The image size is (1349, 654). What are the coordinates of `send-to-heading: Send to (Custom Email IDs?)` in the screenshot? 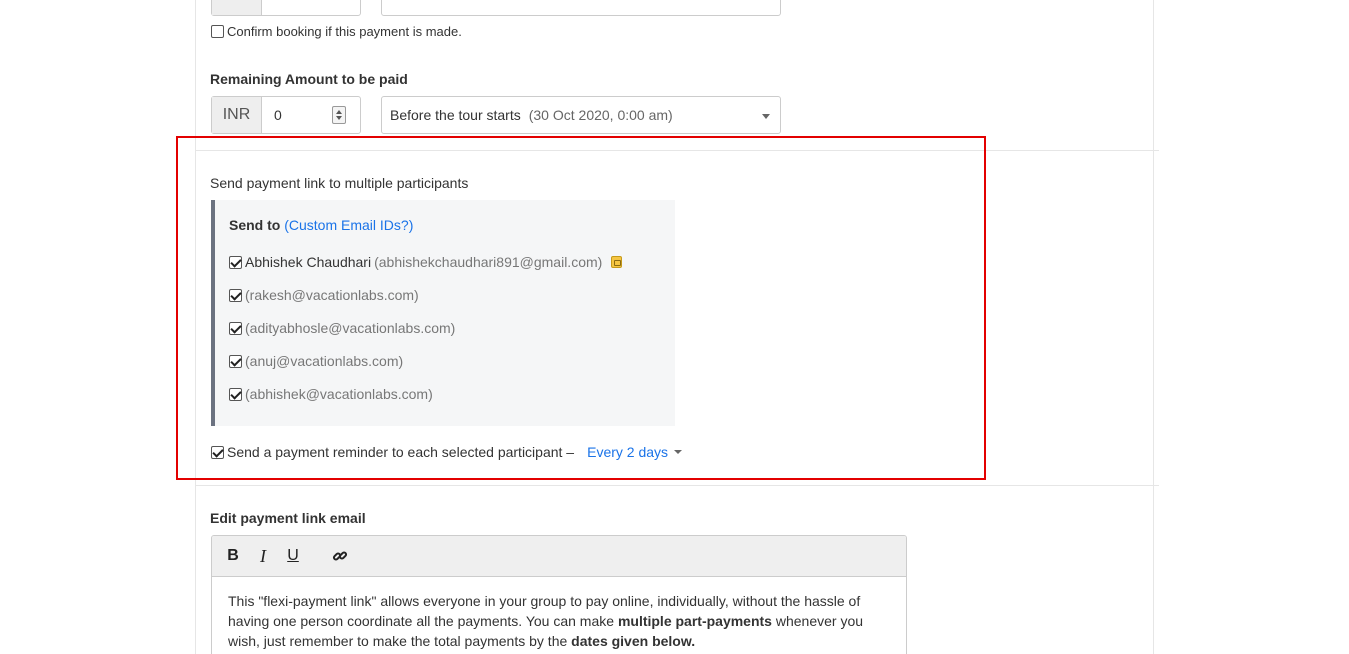 It's located at (321, 225).